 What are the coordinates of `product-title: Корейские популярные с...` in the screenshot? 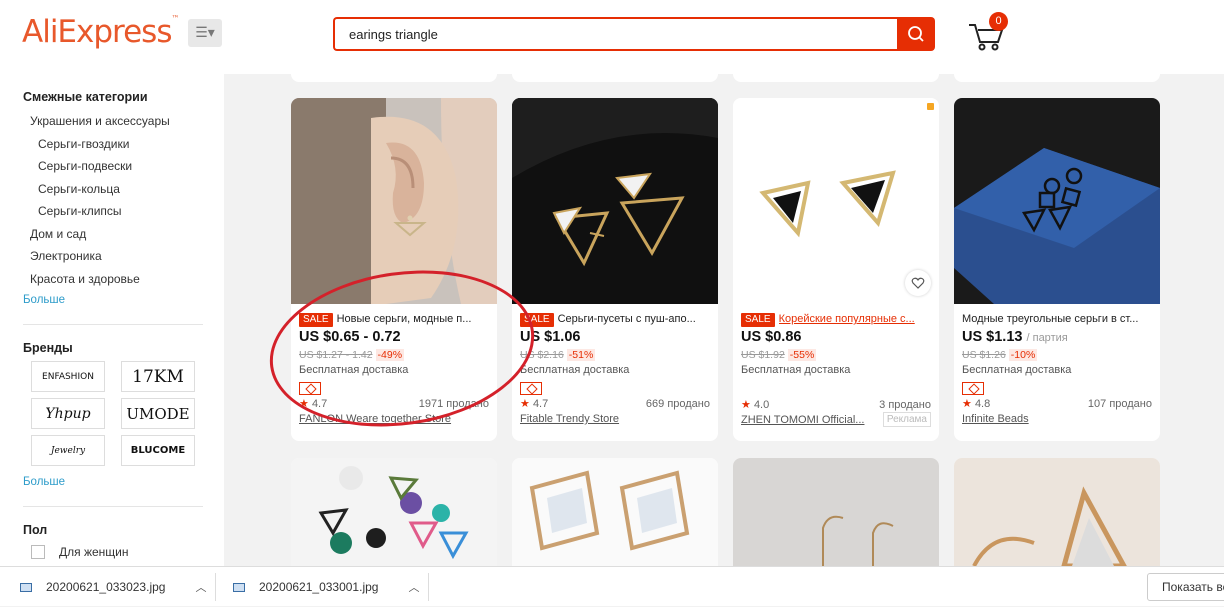 It's located at (847, 319).